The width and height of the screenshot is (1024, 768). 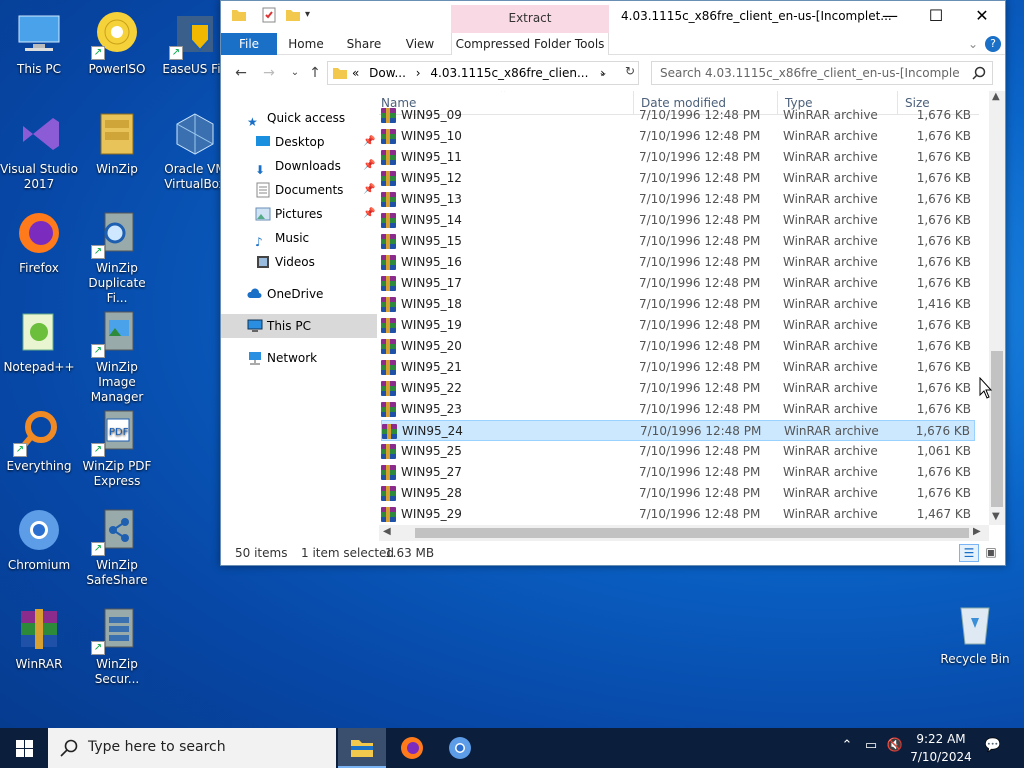 What do you see at coordinates (982, 16) in the screenshot?
I see `close-button: ✕` at bounding box center [982, 16].